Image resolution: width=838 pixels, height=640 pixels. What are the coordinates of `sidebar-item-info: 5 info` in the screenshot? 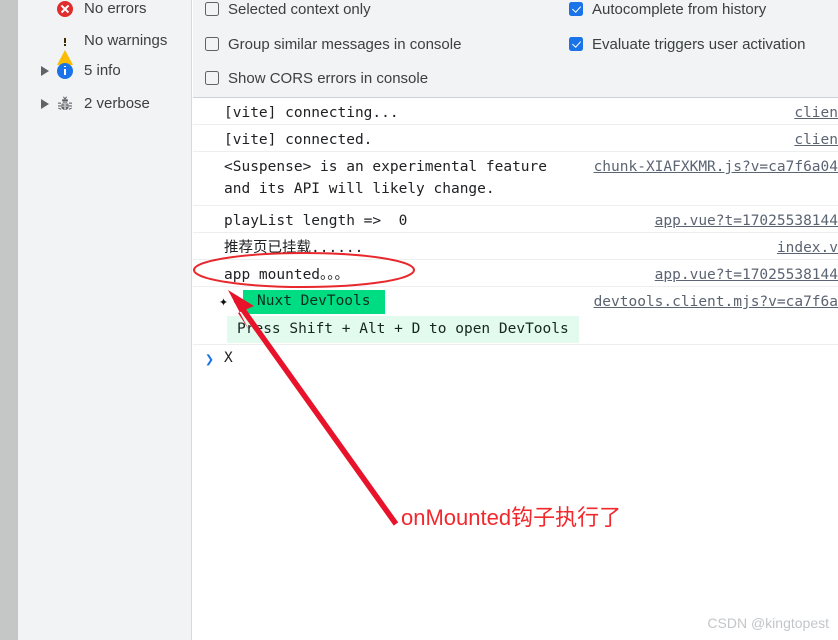 It's located at (106, 70).